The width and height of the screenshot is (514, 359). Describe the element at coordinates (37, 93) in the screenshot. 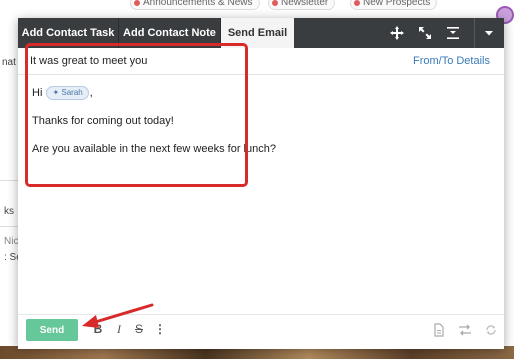

I see `greeting-text: Hi` at that location.